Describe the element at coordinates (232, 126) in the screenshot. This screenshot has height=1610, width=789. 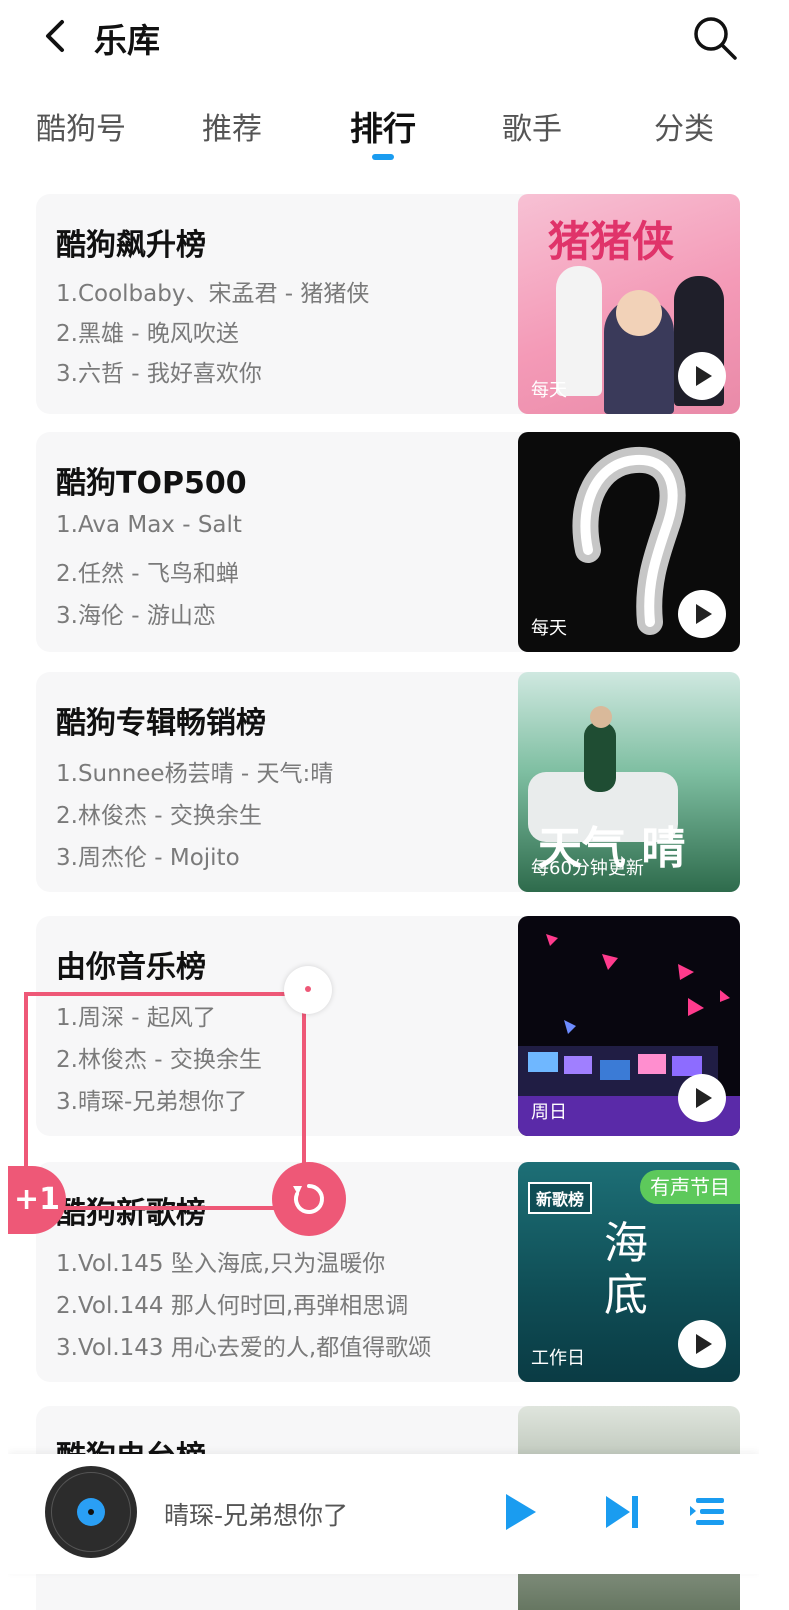
I see `tab-recommend: 推荐` at that location.